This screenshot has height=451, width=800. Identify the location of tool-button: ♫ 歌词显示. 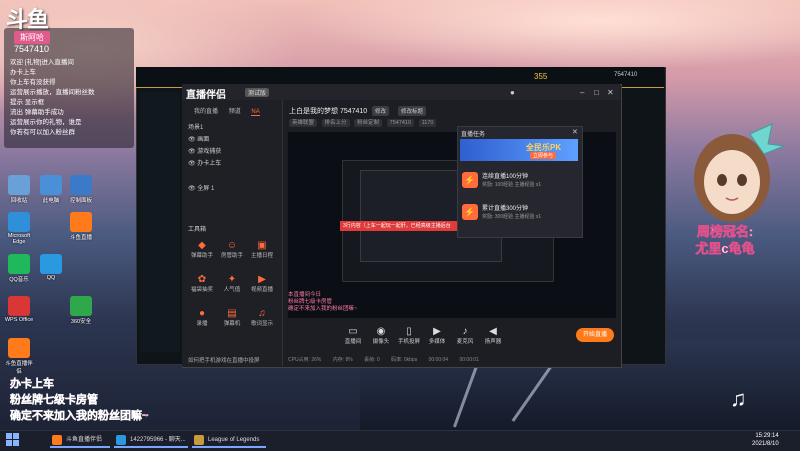
(262, 317).